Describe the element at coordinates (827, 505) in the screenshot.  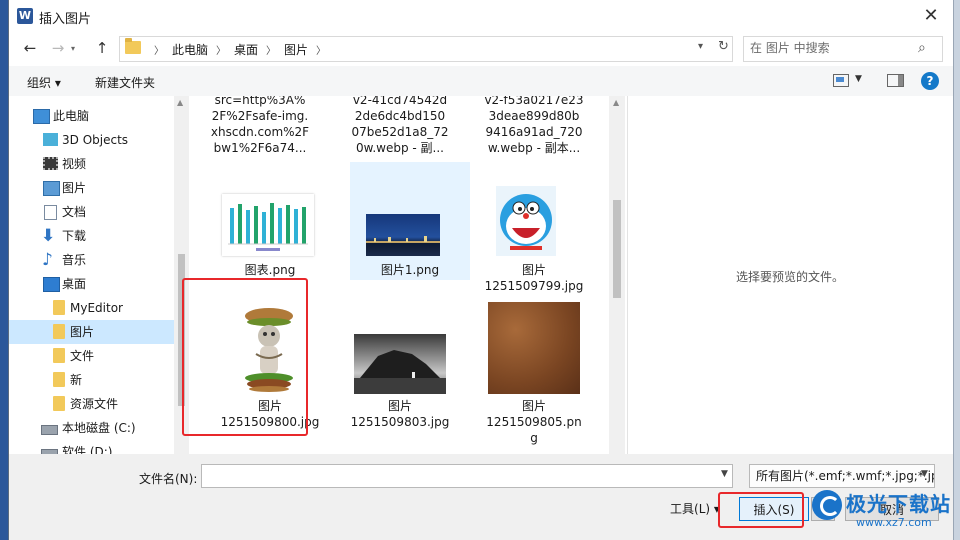
I see `watermark-logo-icon` at that location.